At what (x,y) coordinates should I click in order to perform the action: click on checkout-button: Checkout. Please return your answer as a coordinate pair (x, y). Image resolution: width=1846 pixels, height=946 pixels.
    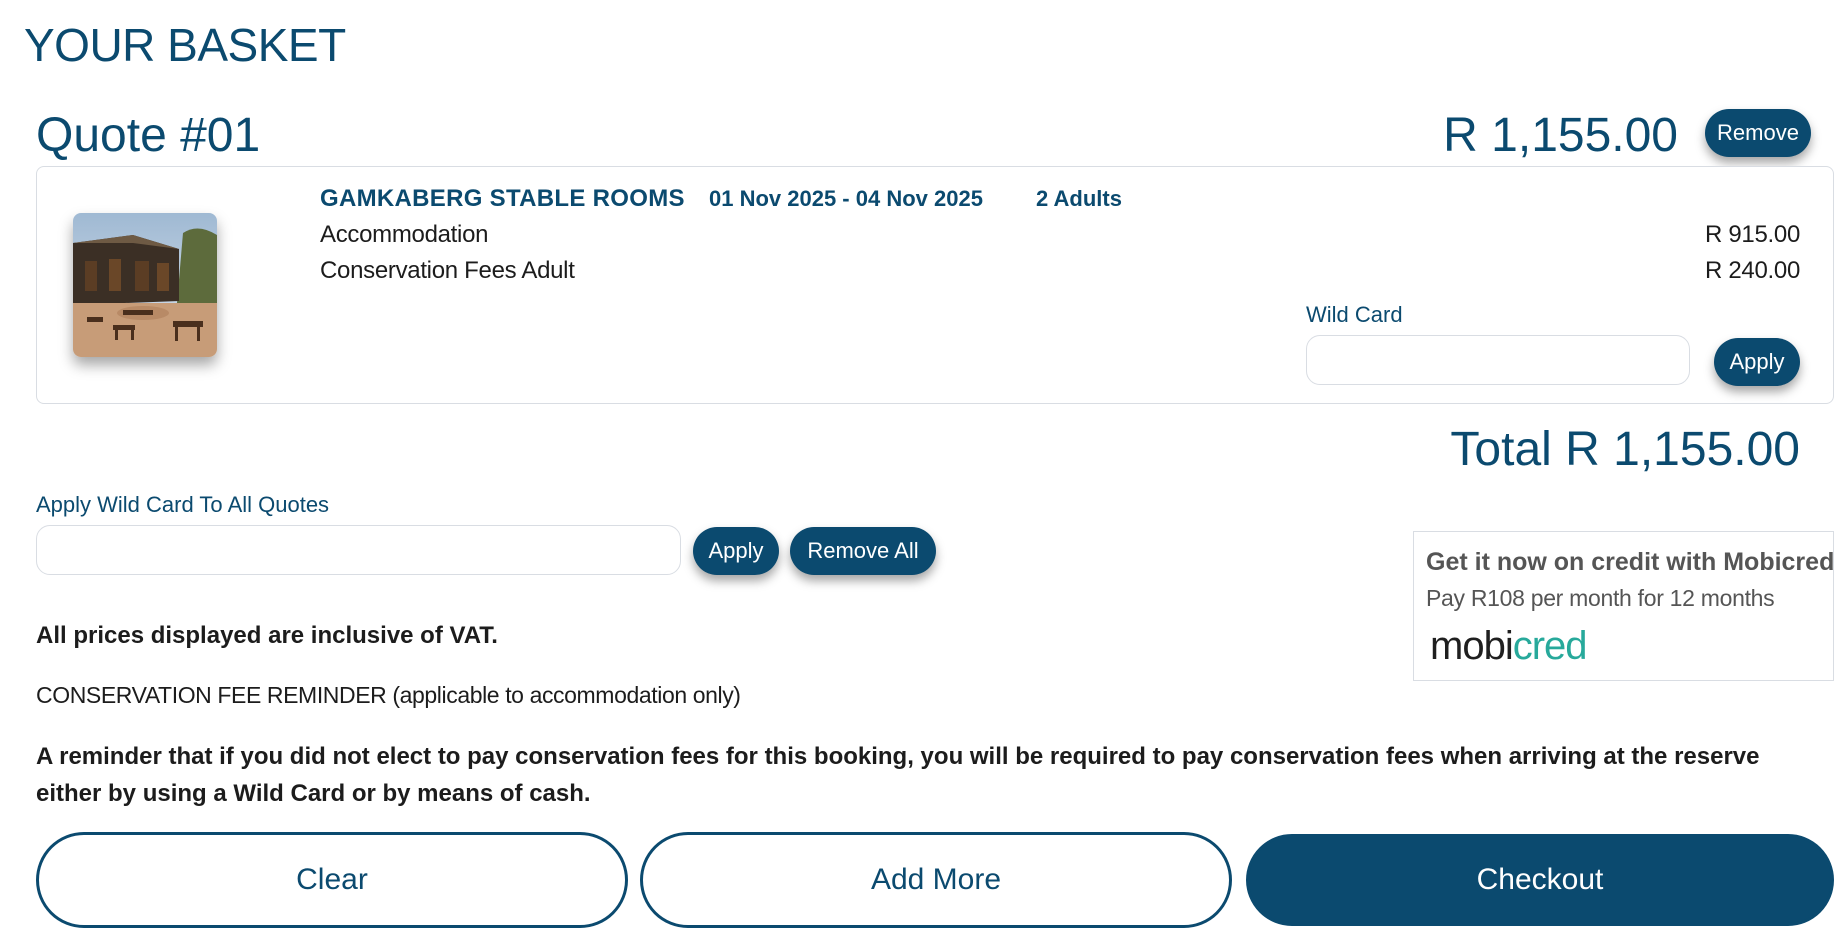
    Looking at the image, I should click on (1540, 880).